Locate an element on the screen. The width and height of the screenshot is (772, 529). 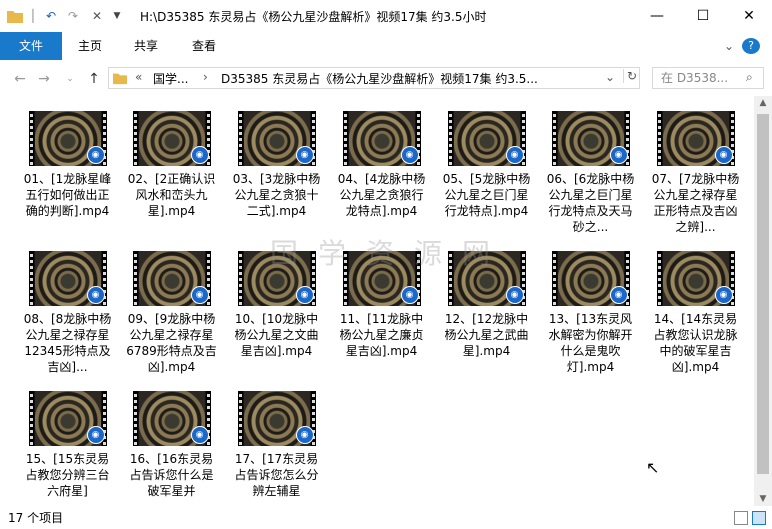
mouse-cursor-icon: ↖ is located at coordinates (653, 467).